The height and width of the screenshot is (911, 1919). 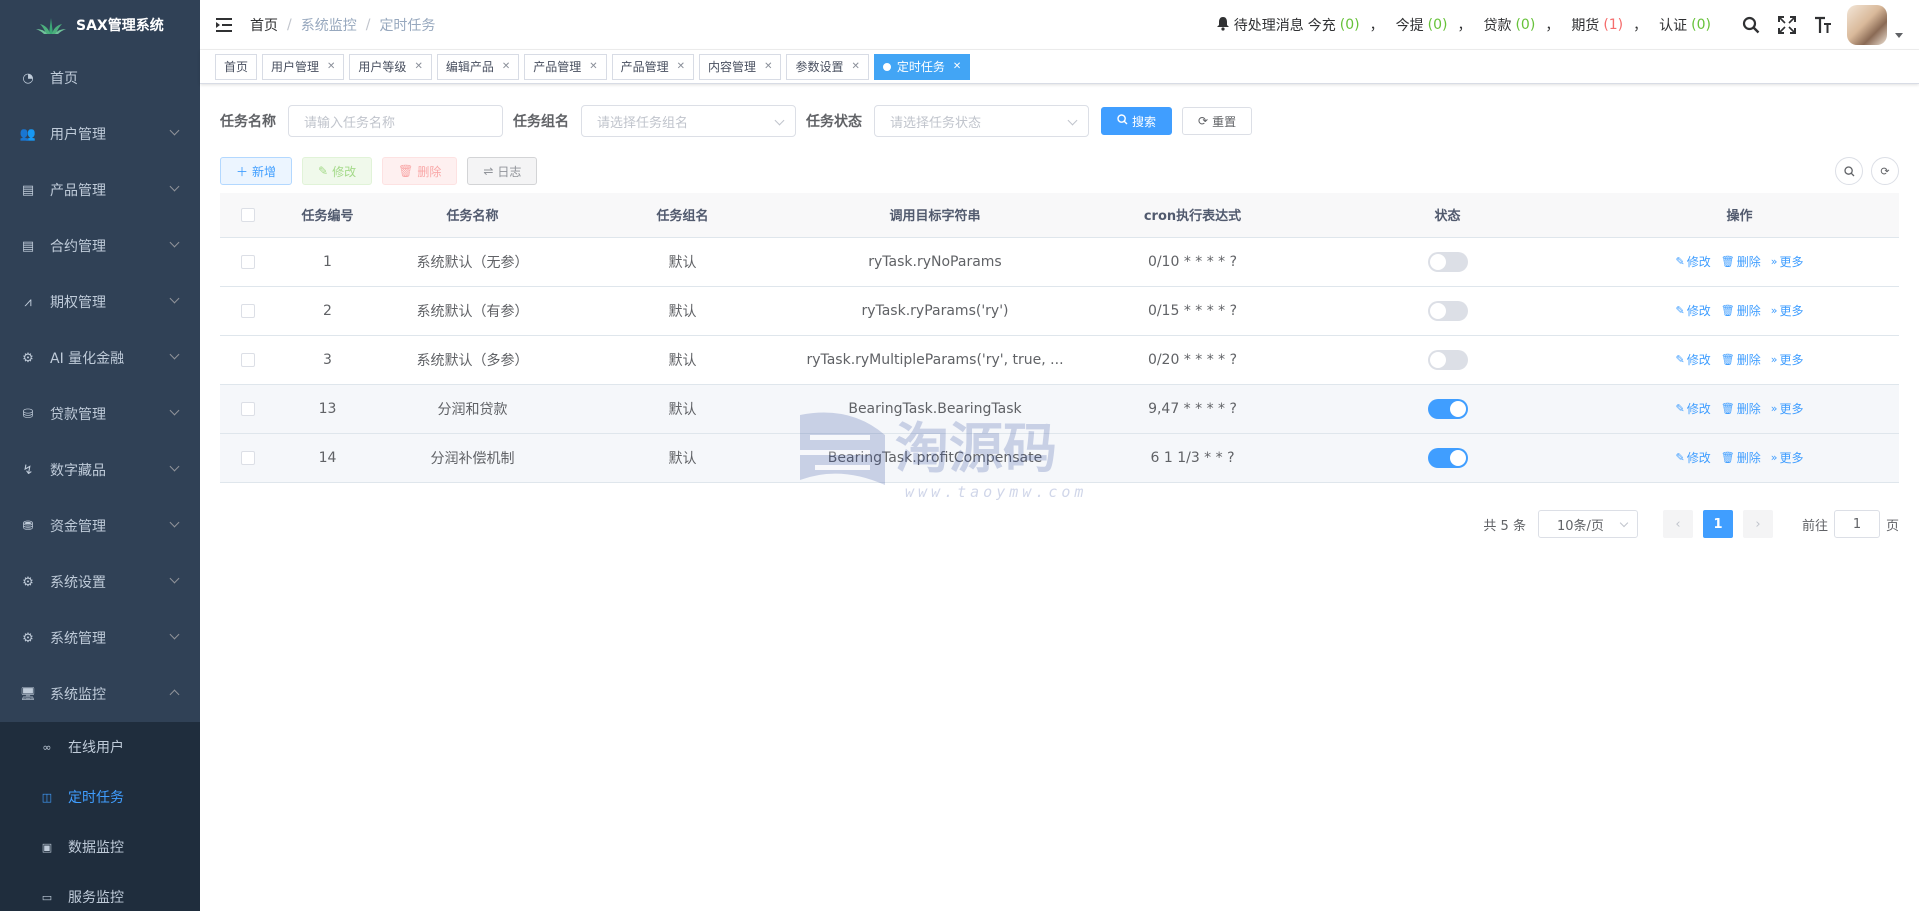 I want to click on row-edit-label: 修改, so click(x=1698, y=262).